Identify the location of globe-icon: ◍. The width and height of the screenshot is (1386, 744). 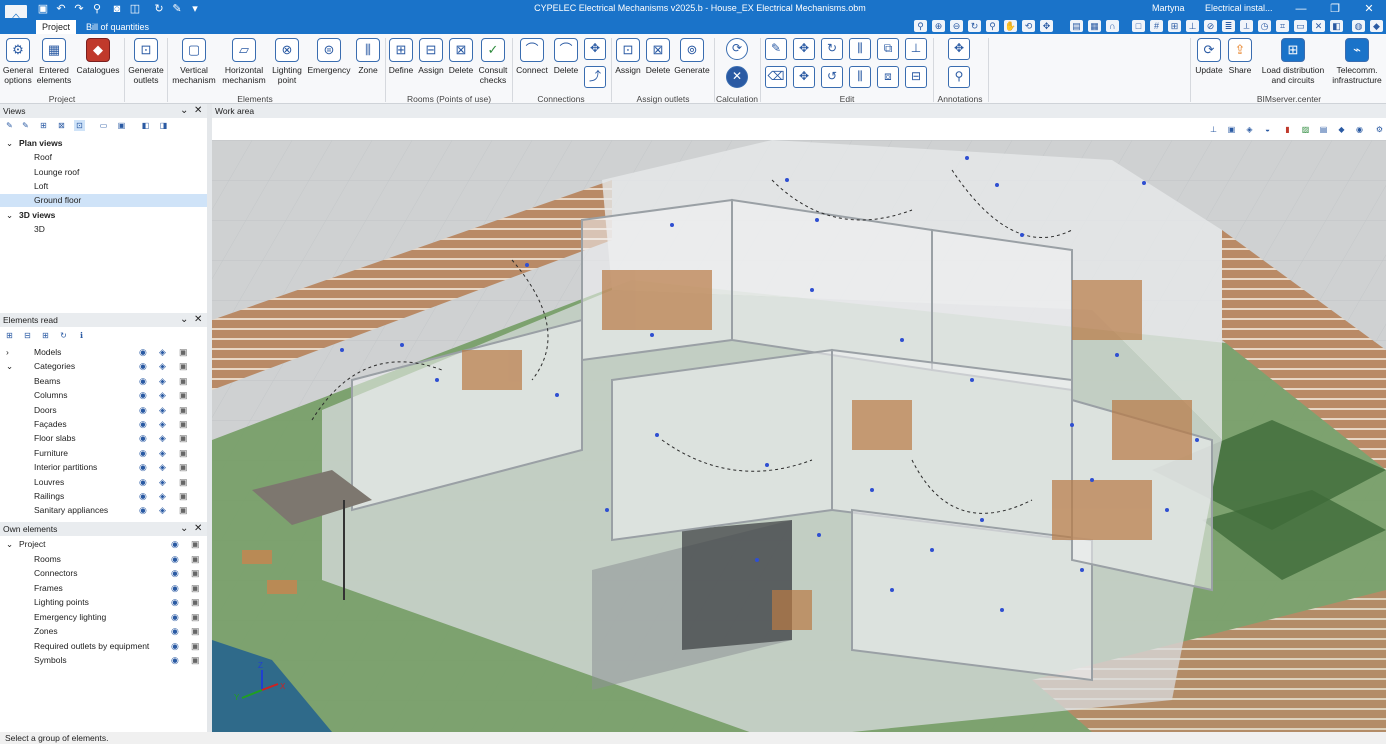
(1358, 26).